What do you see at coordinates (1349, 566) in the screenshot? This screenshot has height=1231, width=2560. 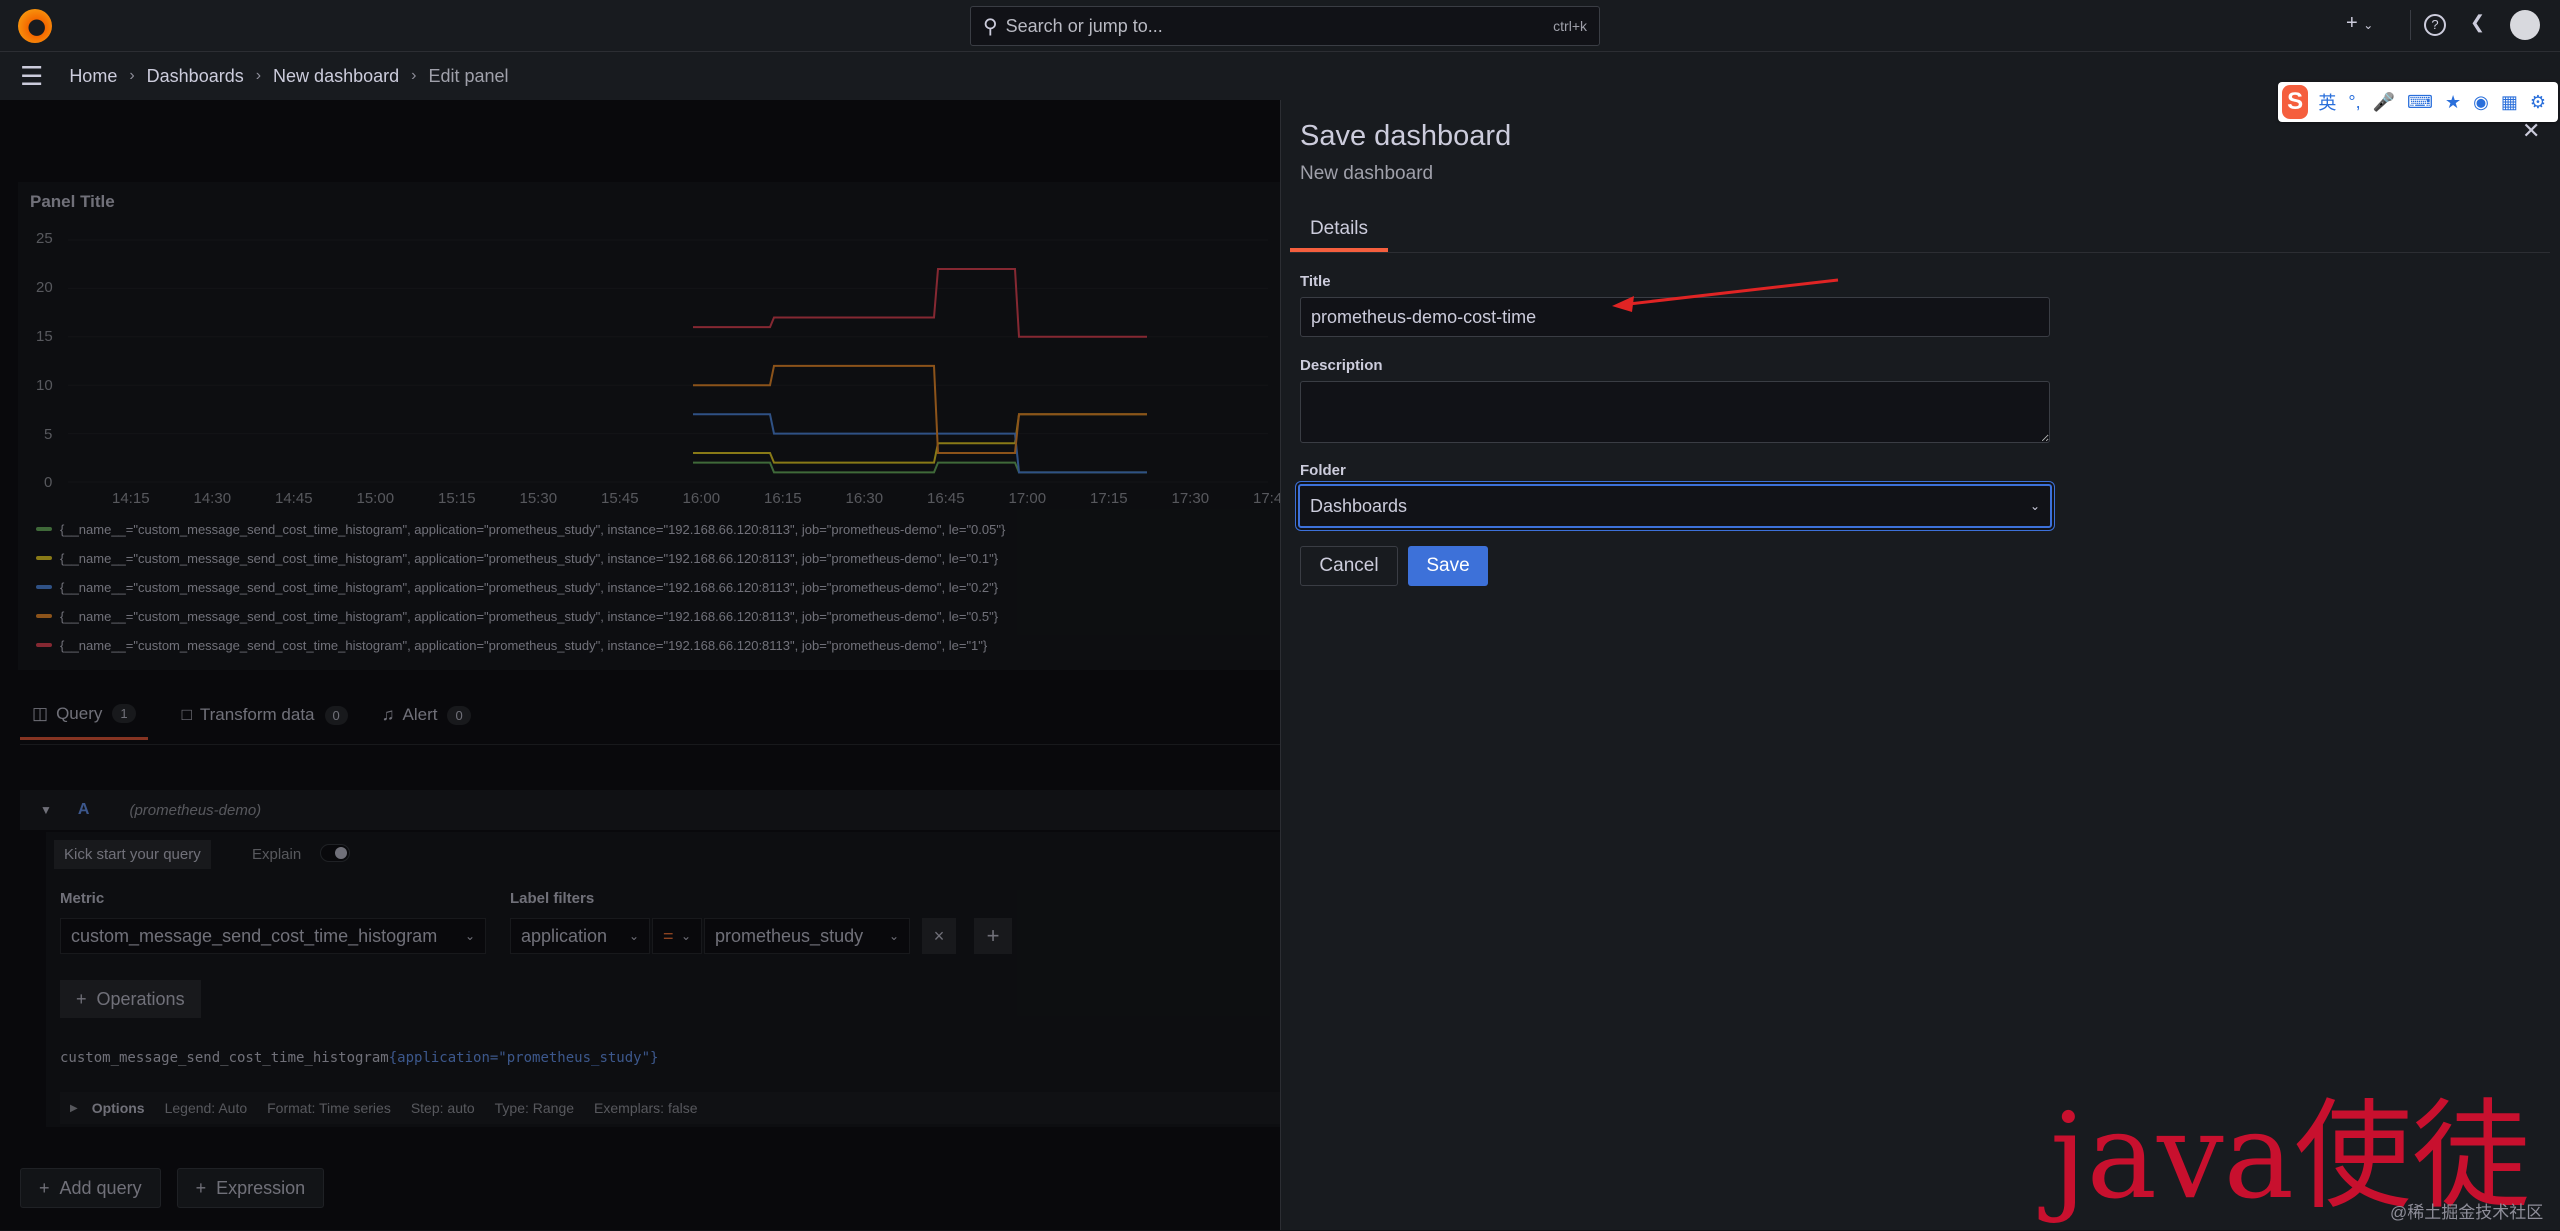 I see `cancel-button: Cancel` at bounding box center [1349, 566].